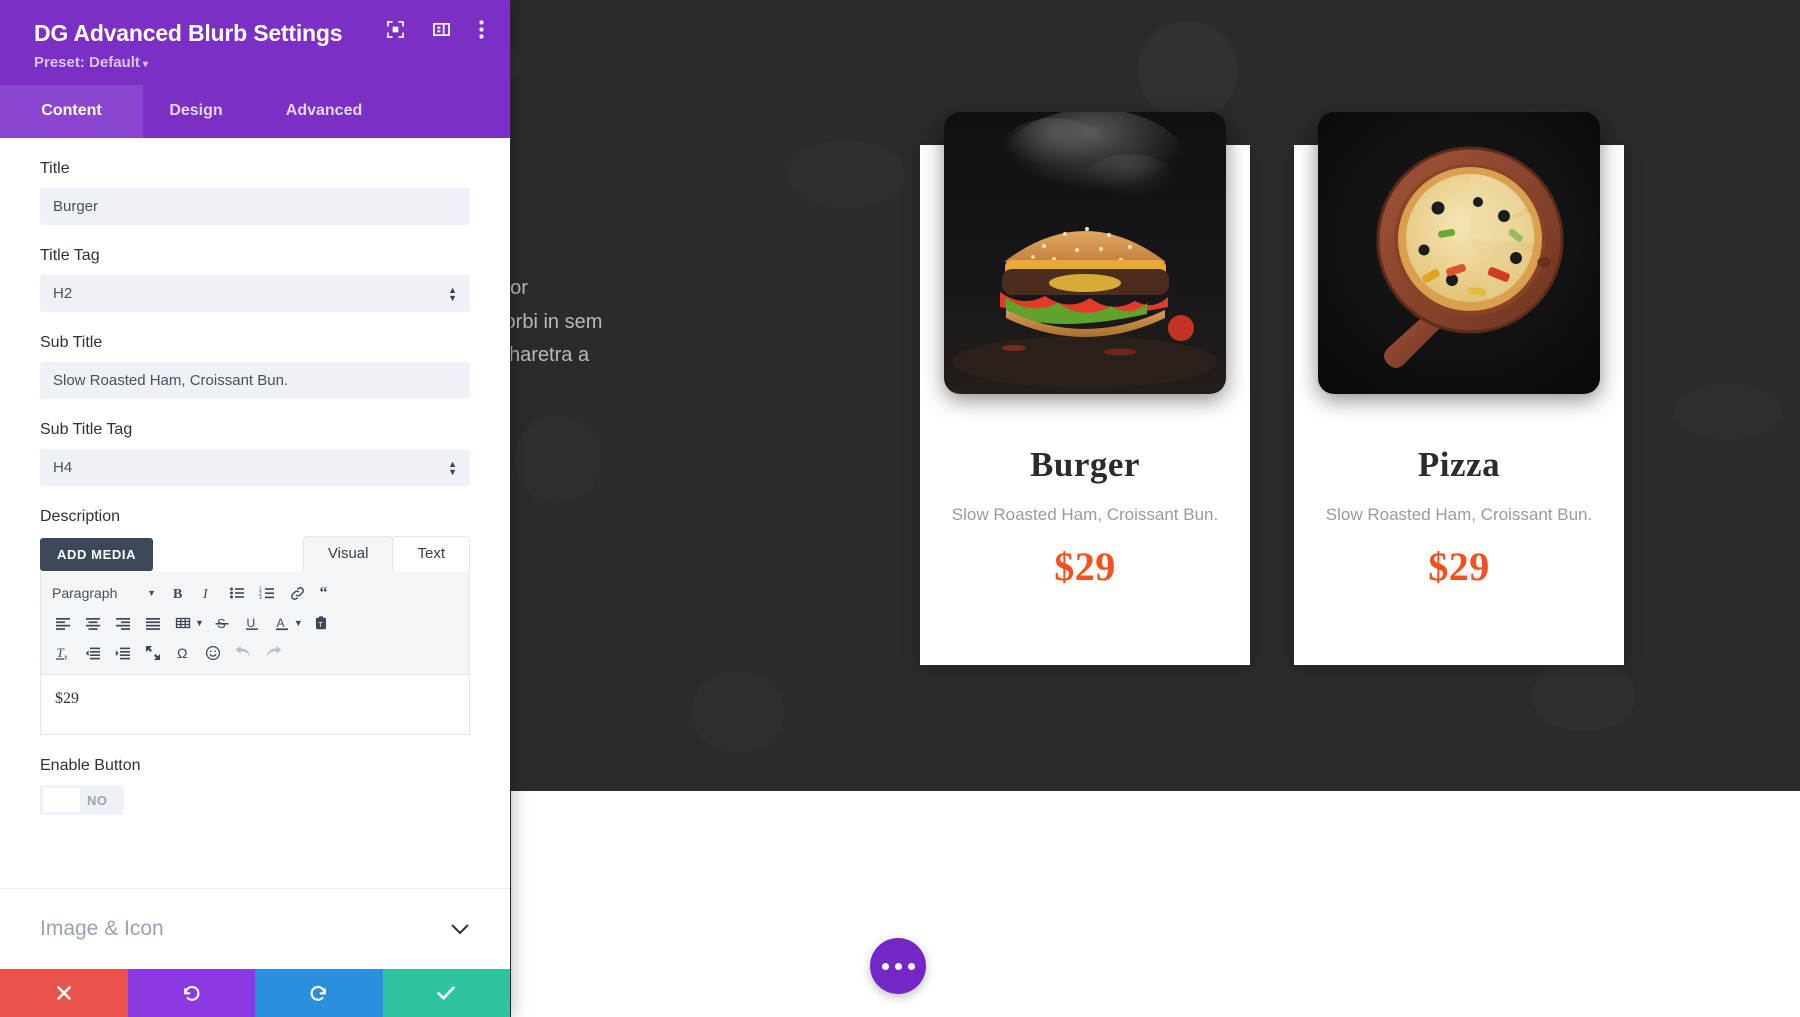 Image resolution: width=1800 pixels, height=1017 pixels. What do you see at coordinates (260, 62) in the screenshot?
I see `preset-selector: Preset: Default ▾` at bounding box center [260, 62].